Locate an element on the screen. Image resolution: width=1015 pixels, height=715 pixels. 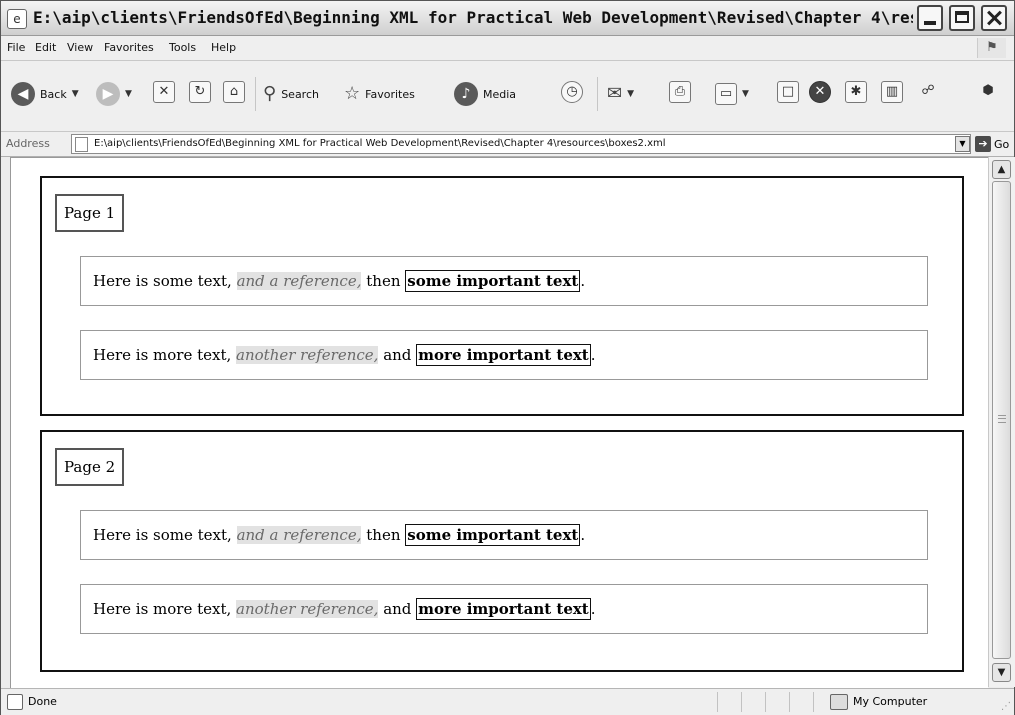
status-text: Done is located at coordinates (42, 701).